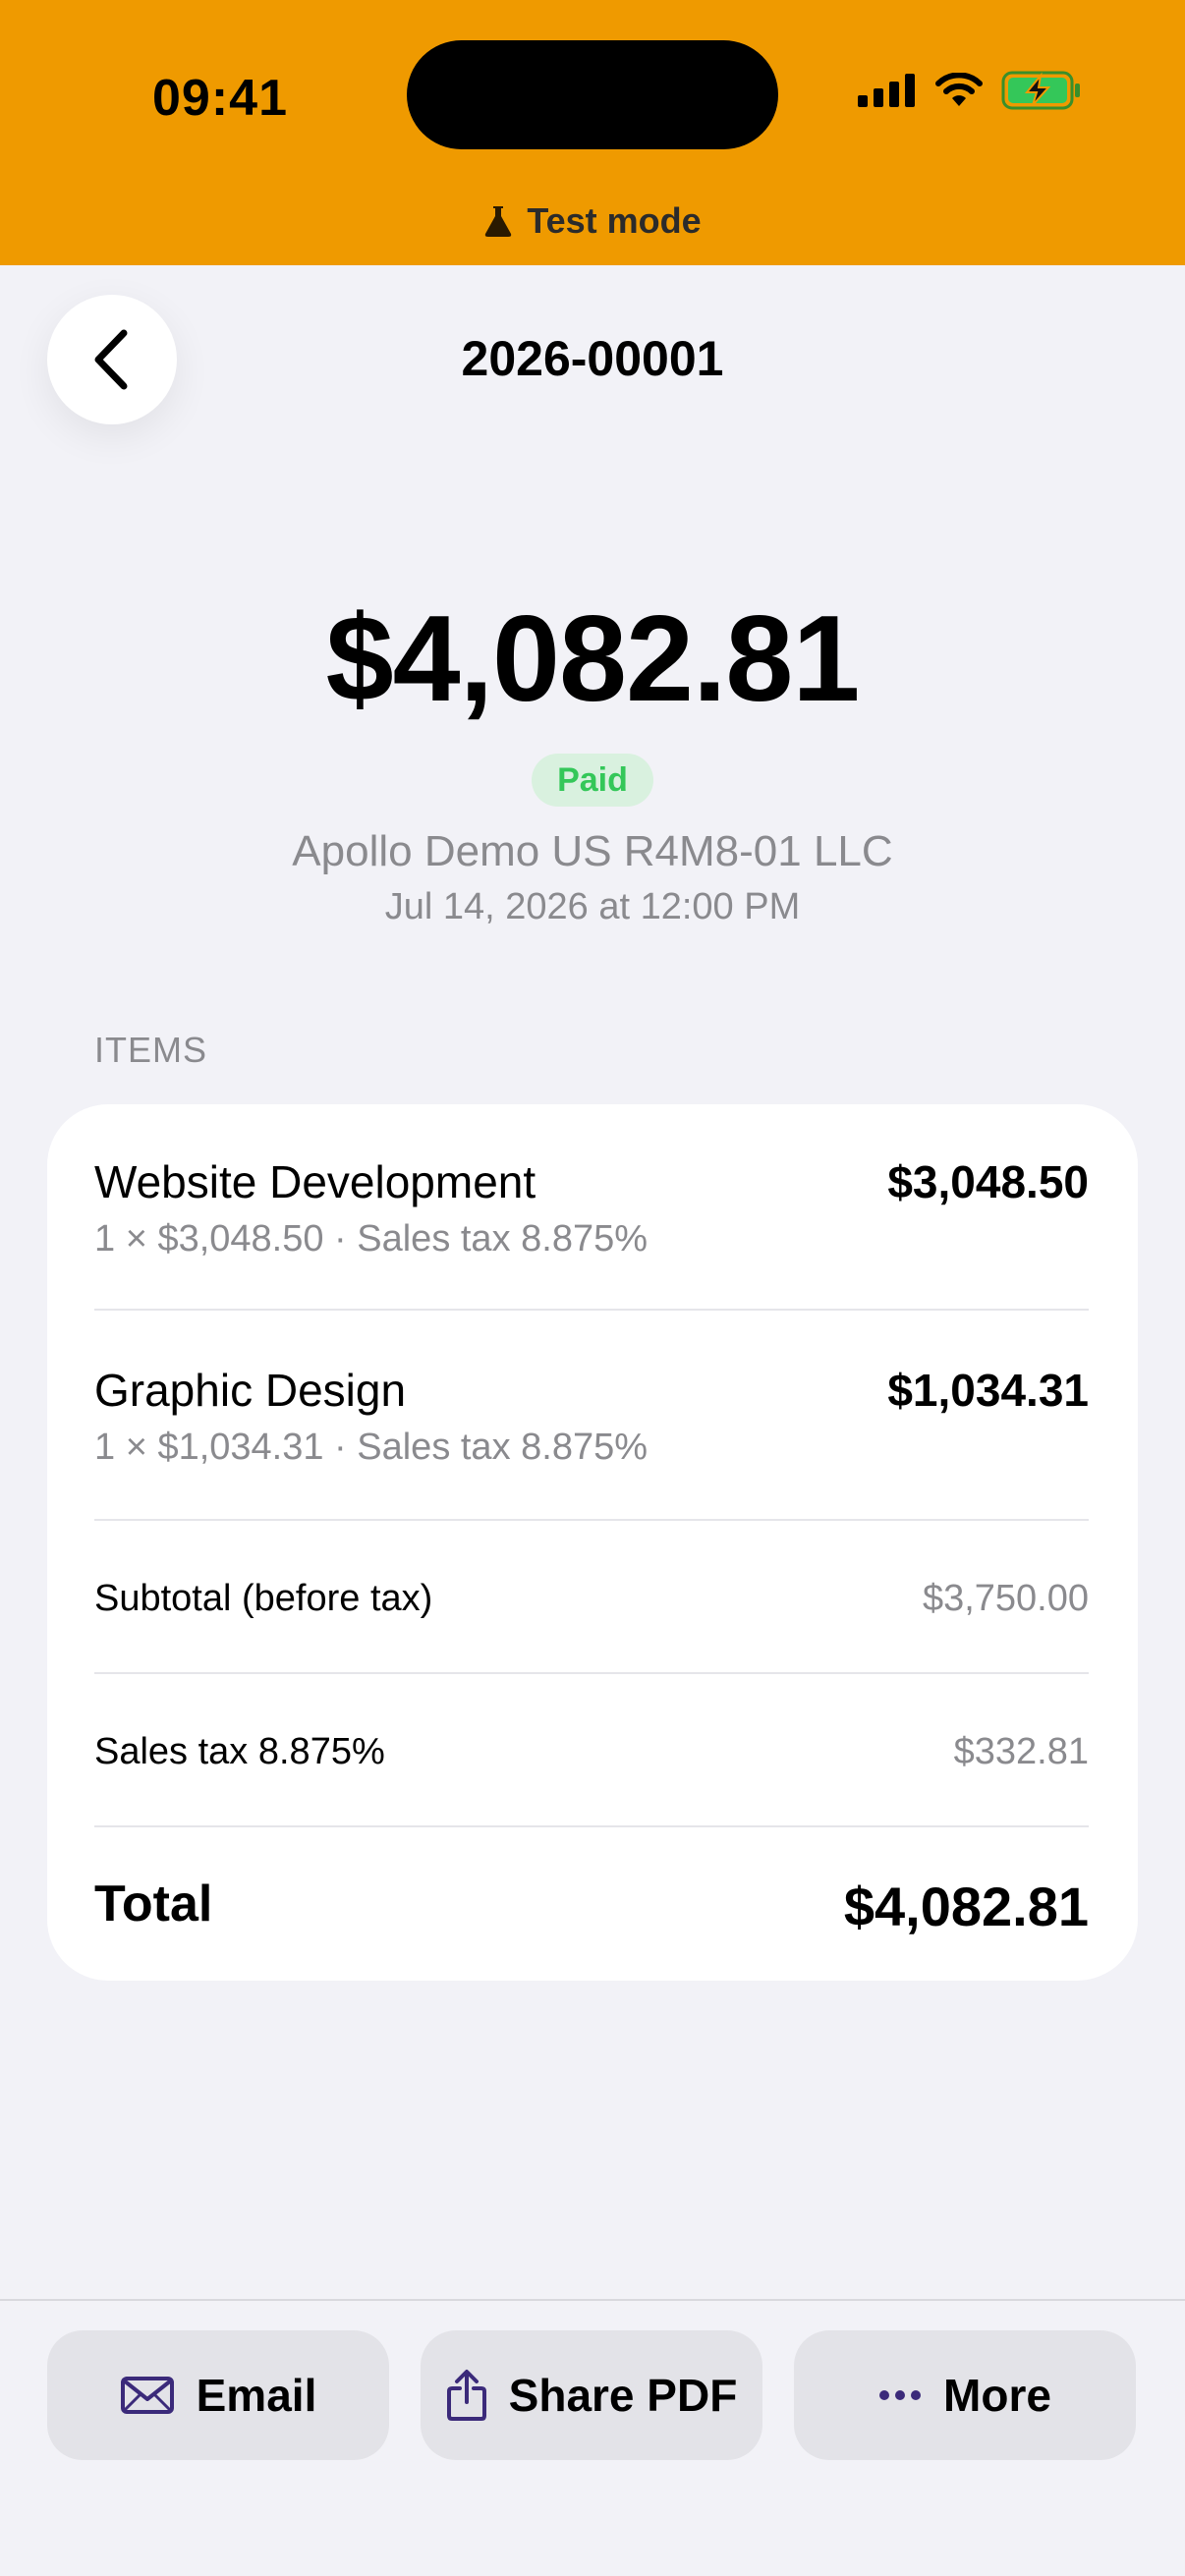 The image size is (1185, 2576). Describe the element at coordinates (966, 1906) in the screenshot. I see `total-value: $4,082.81` at that location.